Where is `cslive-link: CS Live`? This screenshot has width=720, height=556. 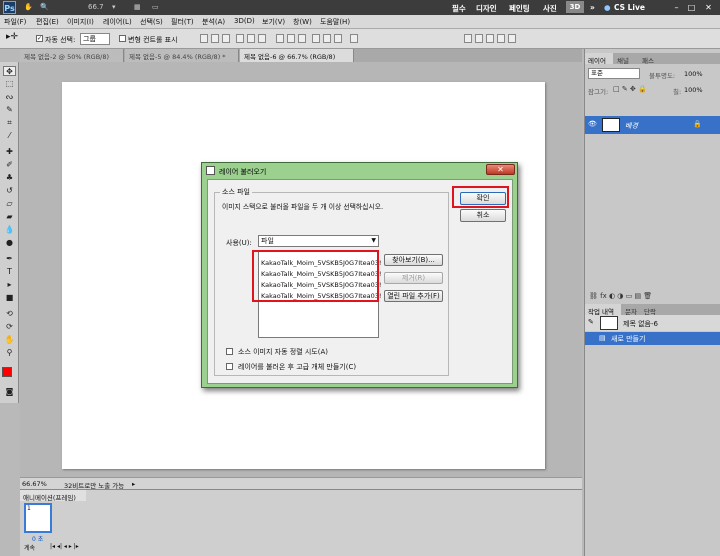
cslive-link: CS Live is located at coordinates (629, 7).